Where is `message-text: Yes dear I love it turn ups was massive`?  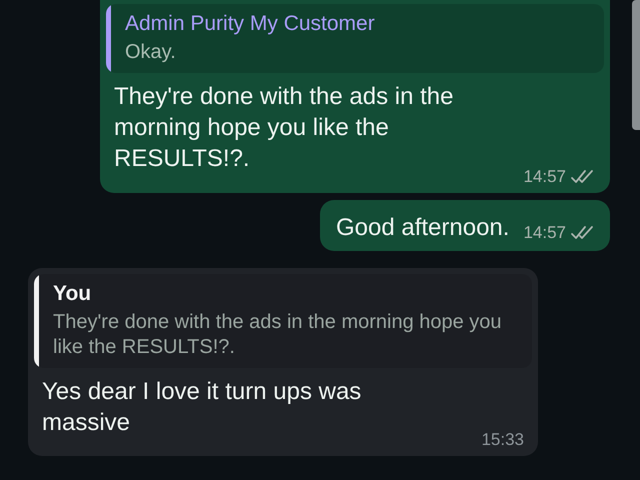 message-text: Yes dear I love it turn ups was massive is located at coordinates (202, 407).